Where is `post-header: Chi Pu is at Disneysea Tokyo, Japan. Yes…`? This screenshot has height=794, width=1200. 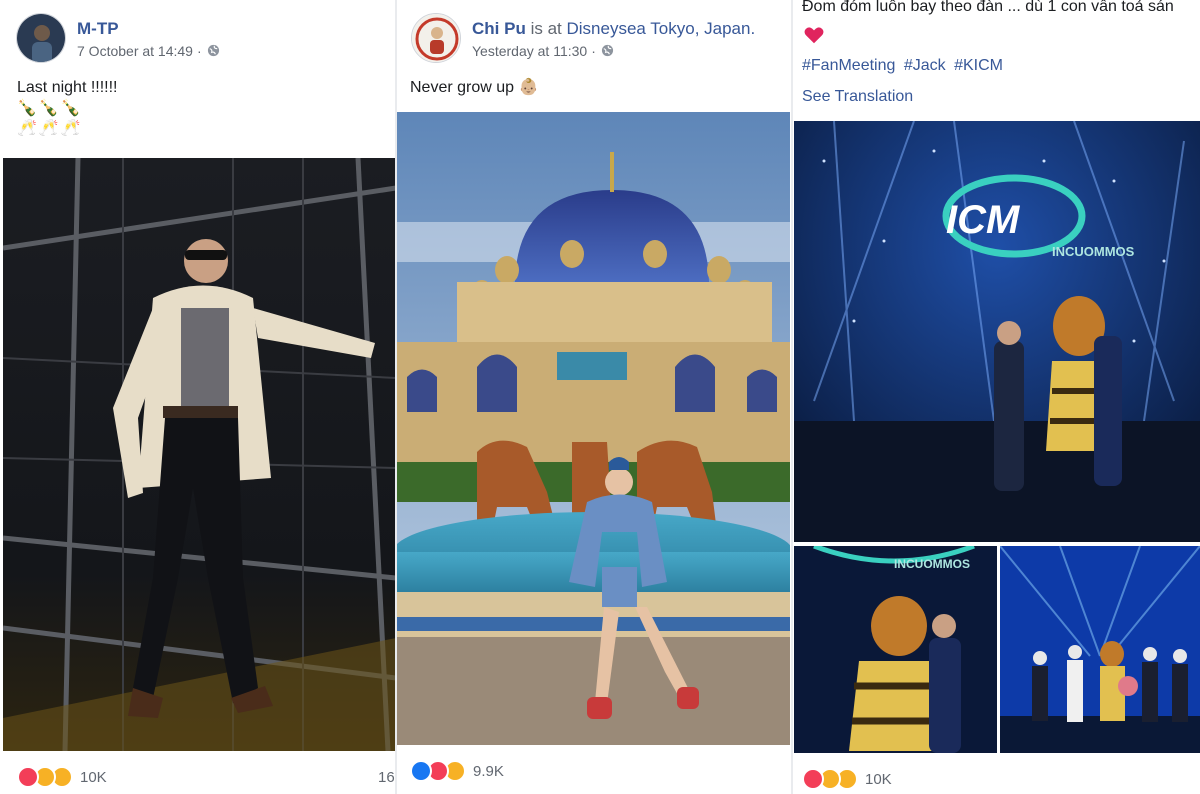 post-header: Chi Pu is at Disneysea Tokyo, Japan. Yes… is located at coordinates (583, 38).